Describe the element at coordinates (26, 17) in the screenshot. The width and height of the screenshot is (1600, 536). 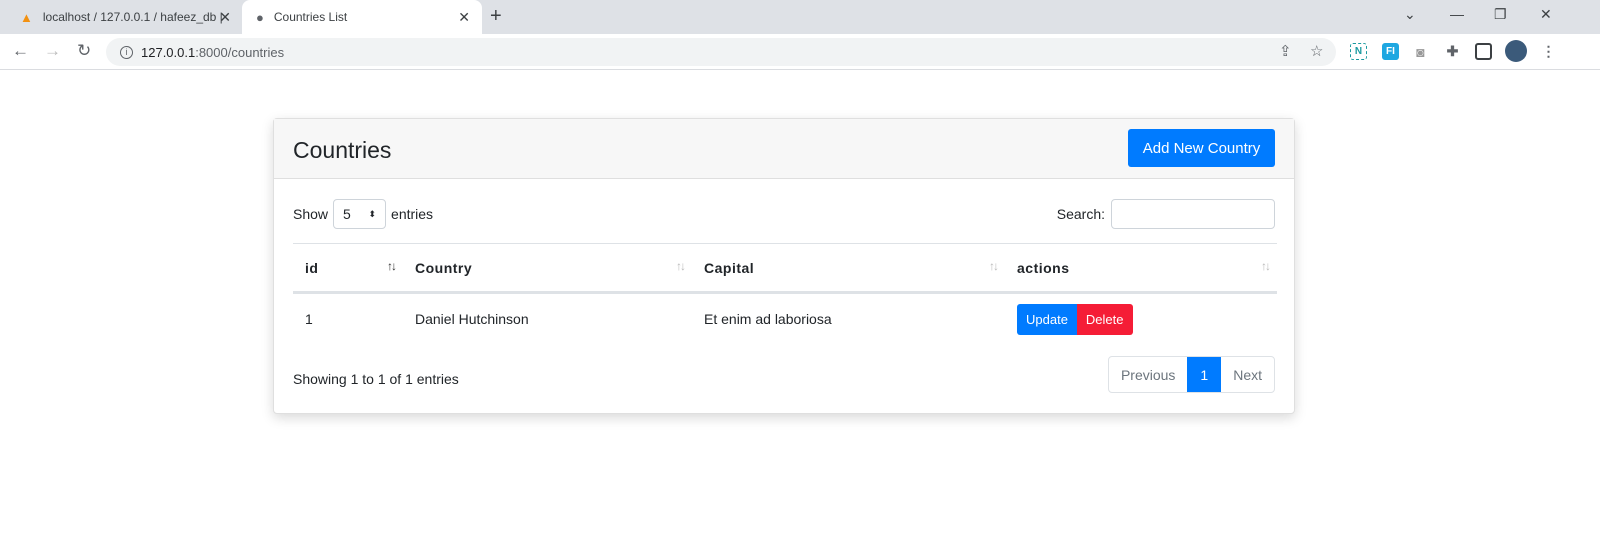
I see `phpmyadmin-icon: ▲` at that location.